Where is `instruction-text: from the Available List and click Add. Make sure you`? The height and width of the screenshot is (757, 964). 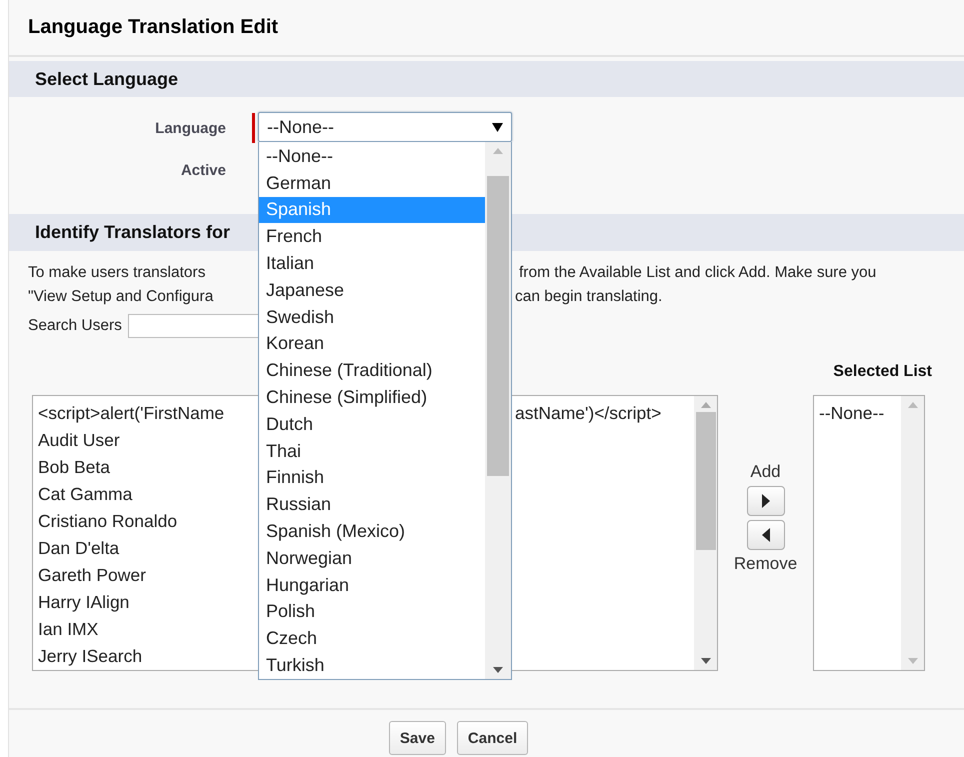
instruction-text: from the Available List and click Add. Make sure you is located at coordinates (698, 273).